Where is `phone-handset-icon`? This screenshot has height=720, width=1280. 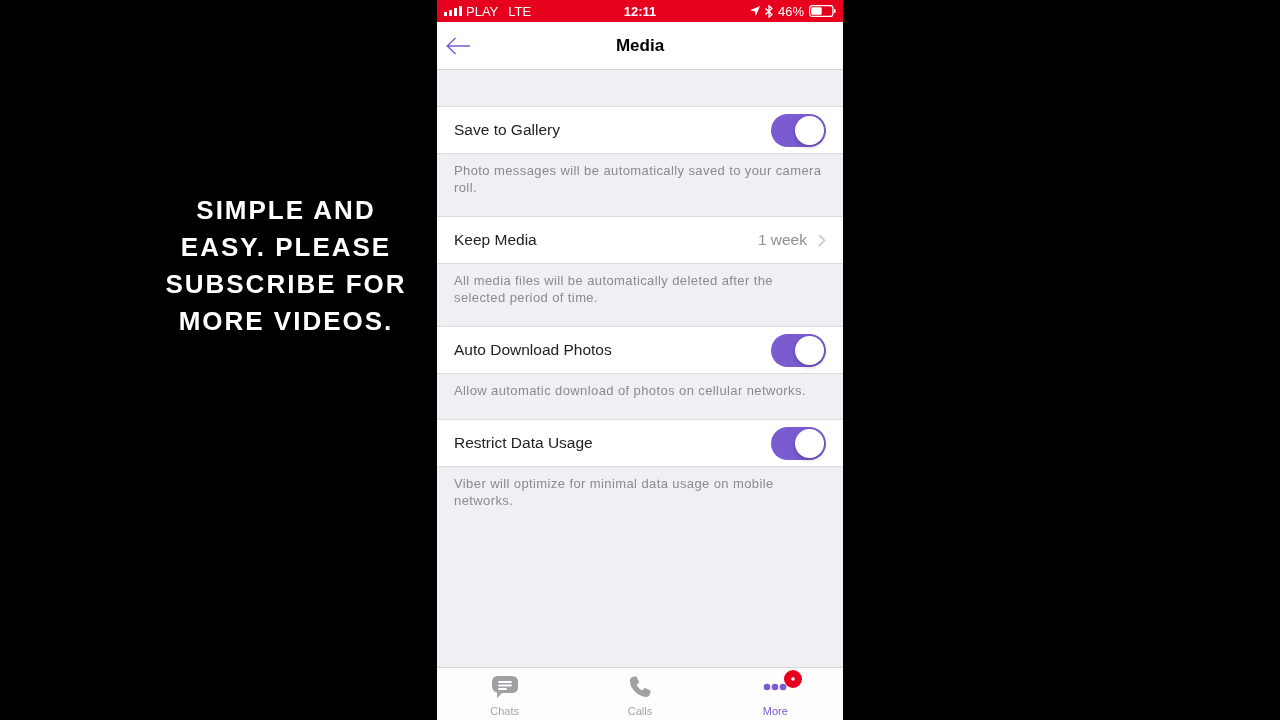
phone-handset-icon is located at coordinates (640, 687).